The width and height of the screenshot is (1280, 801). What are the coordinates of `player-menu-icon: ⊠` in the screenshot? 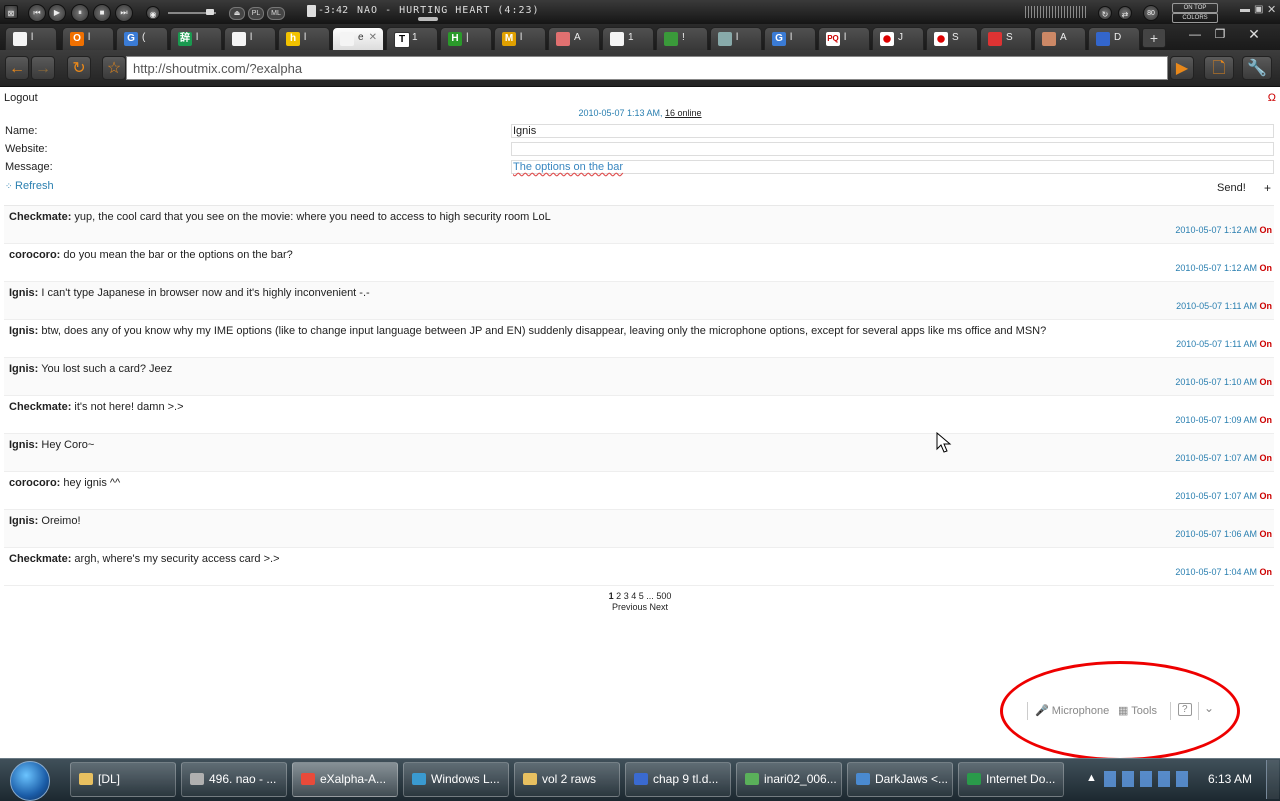 It's located at (11, 12).